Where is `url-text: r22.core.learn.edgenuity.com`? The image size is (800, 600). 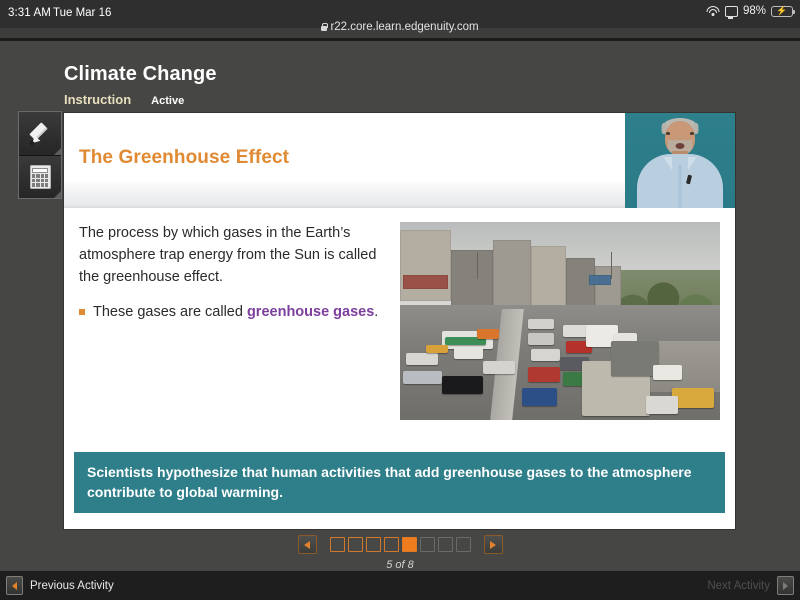
url-text: r22.core.learn.edgenuity.com is located at coordinates (404, 27).